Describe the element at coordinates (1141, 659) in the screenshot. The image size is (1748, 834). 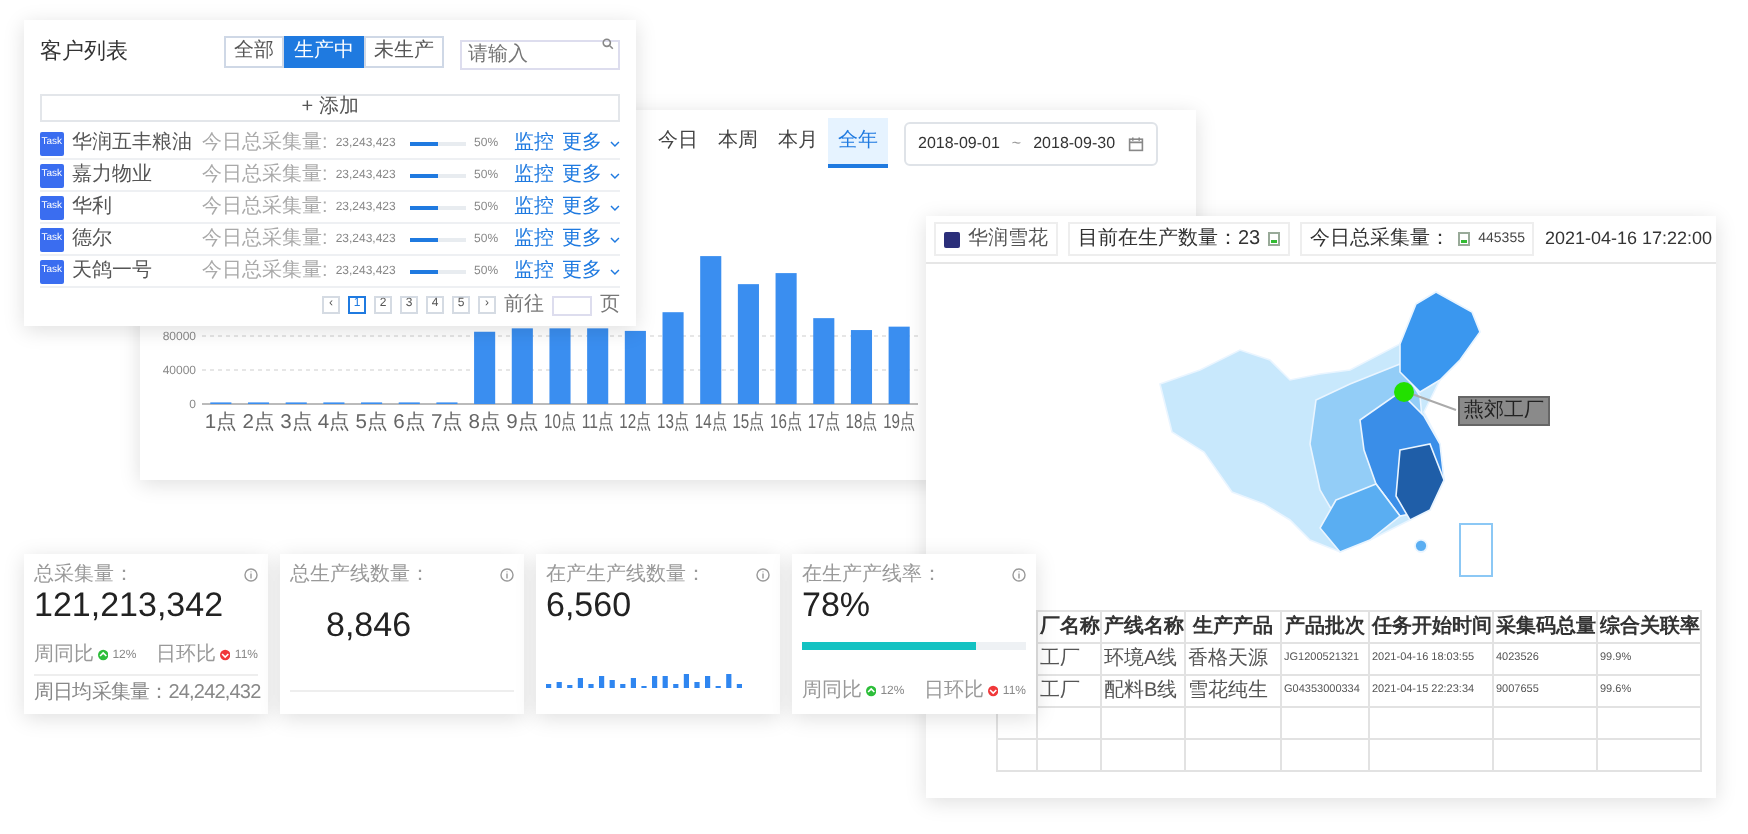
I see `table-cell: 环境A线` at that location.